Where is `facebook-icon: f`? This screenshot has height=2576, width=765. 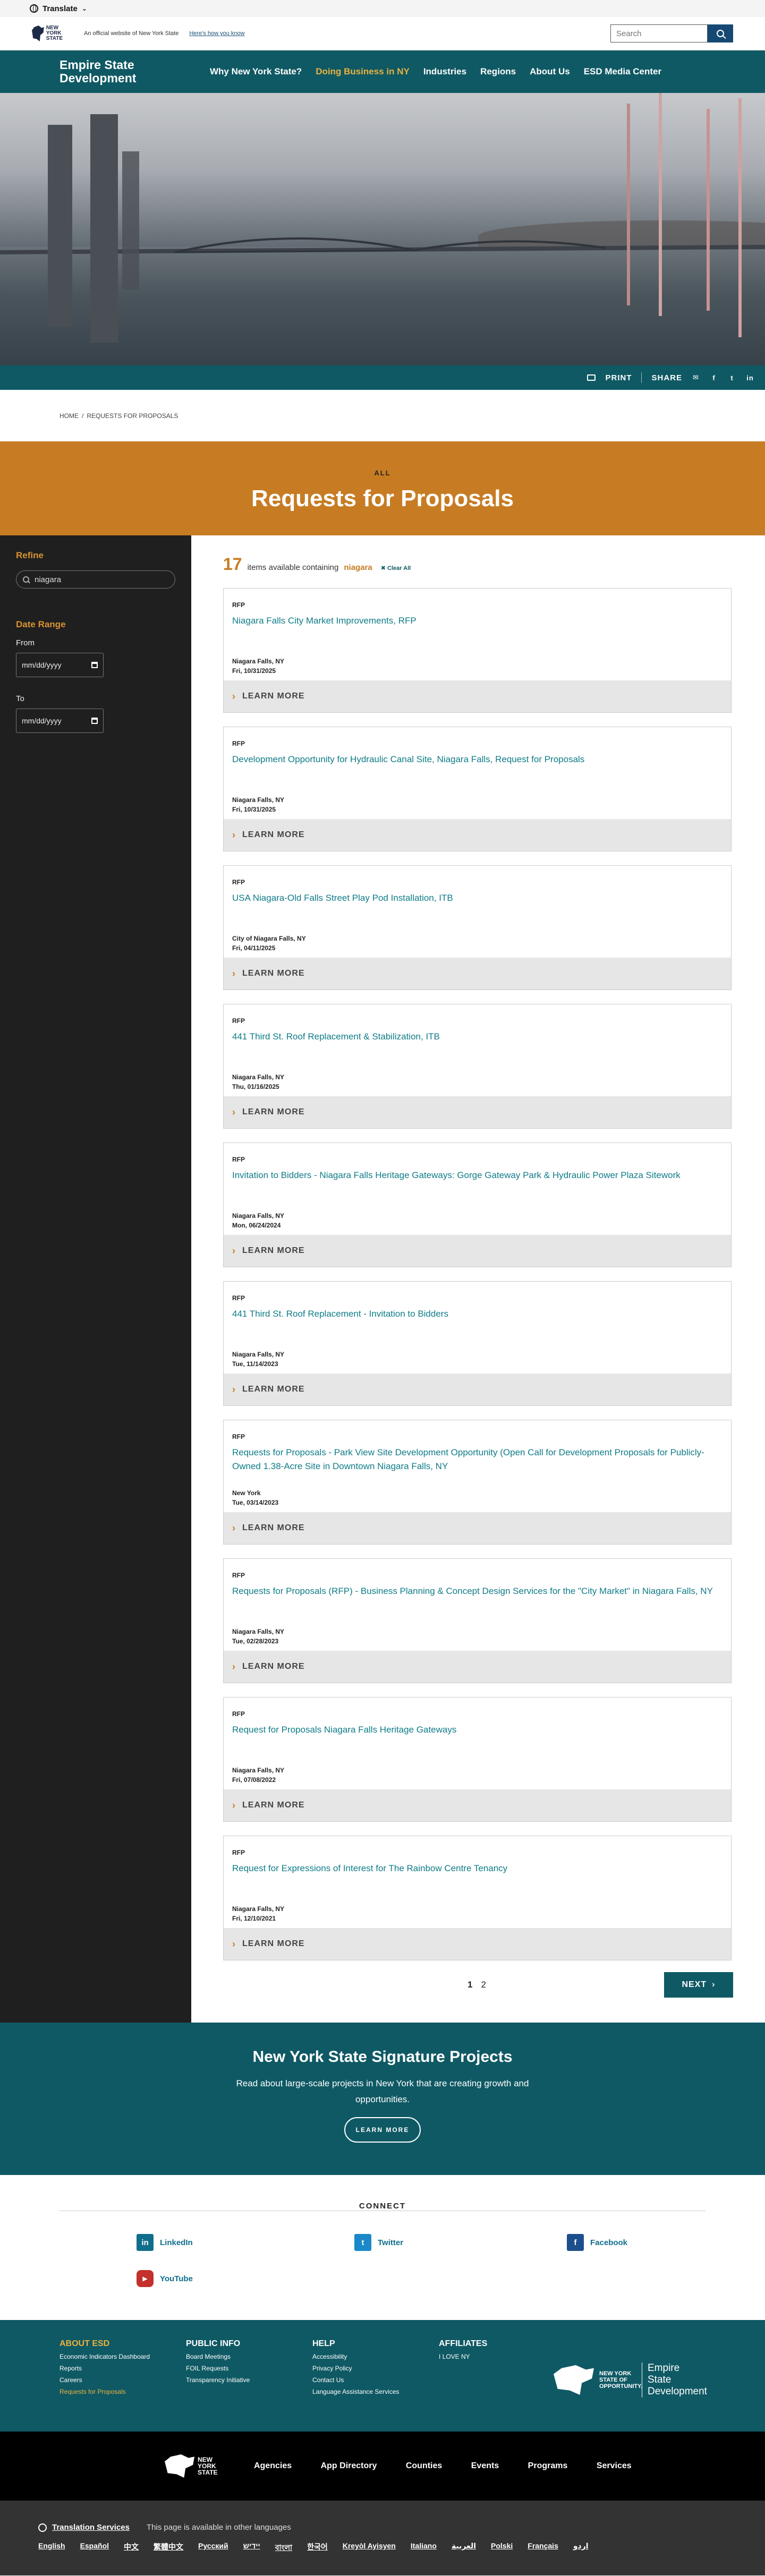 facebook-icon: f is located at coordinates (714, 378).